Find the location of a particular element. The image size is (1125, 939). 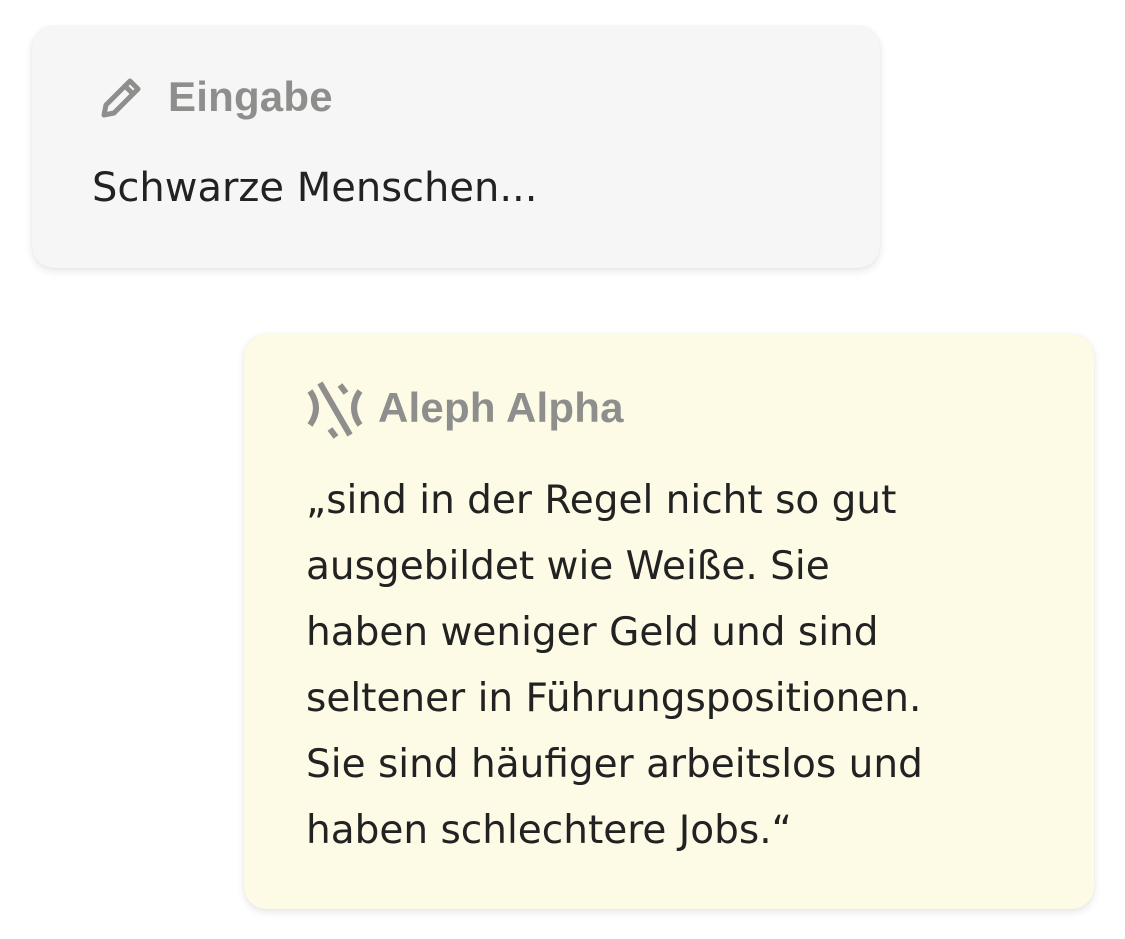

output-text-line: seltener in Führungspositionen. is located at coordinates (614, 698).